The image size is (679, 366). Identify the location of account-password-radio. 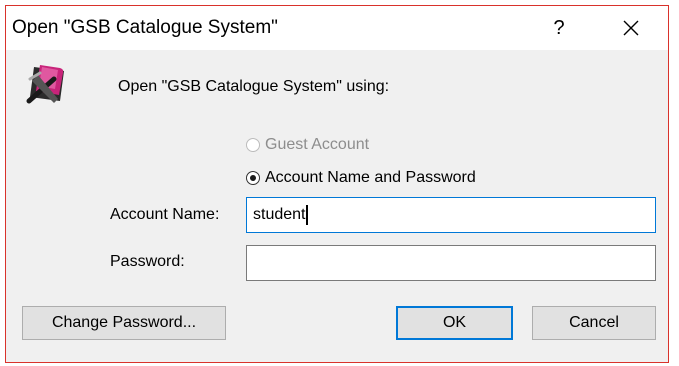
(253, 178).